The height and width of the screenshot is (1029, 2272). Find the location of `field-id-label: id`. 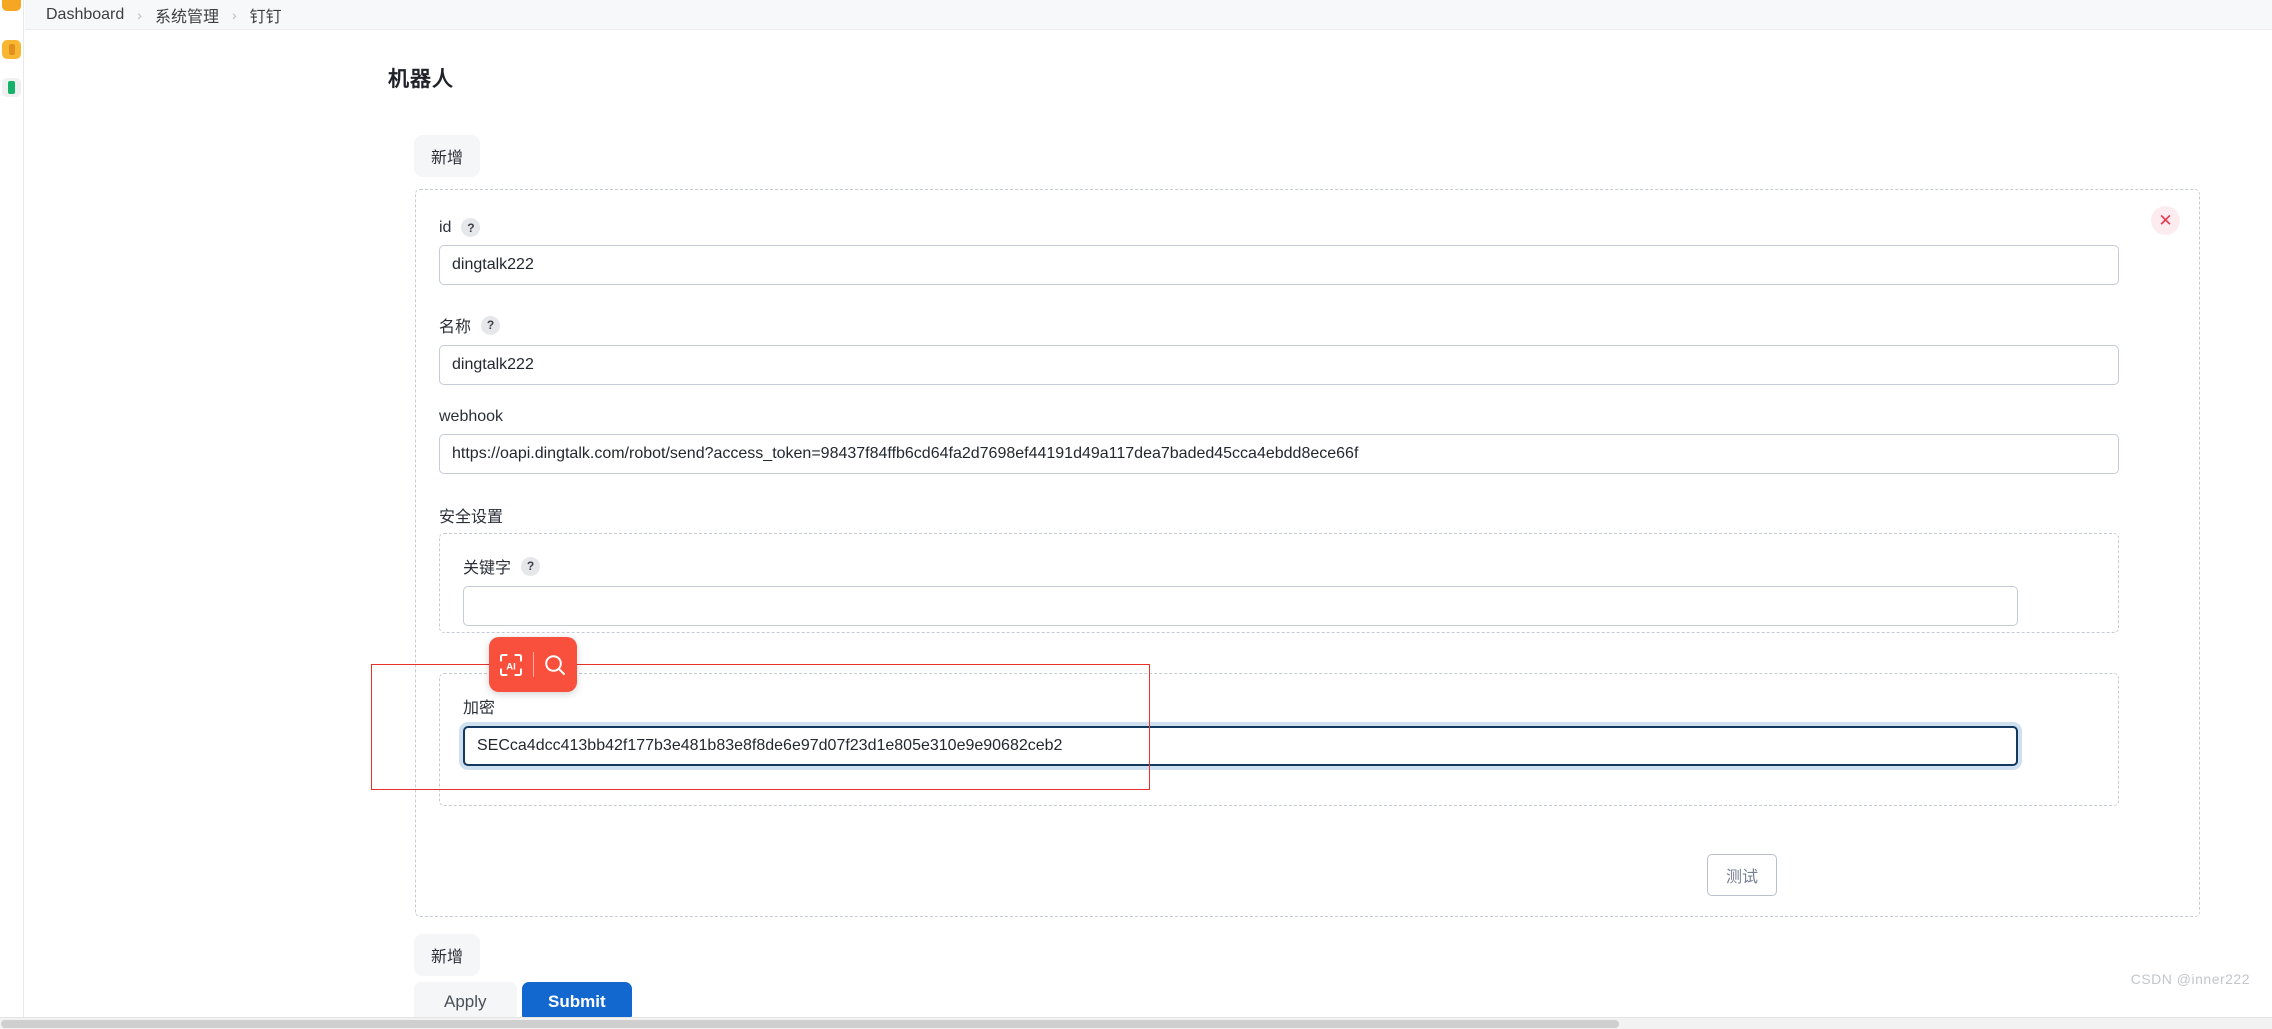

field-id-label: id is located at coordinates (445, 227).